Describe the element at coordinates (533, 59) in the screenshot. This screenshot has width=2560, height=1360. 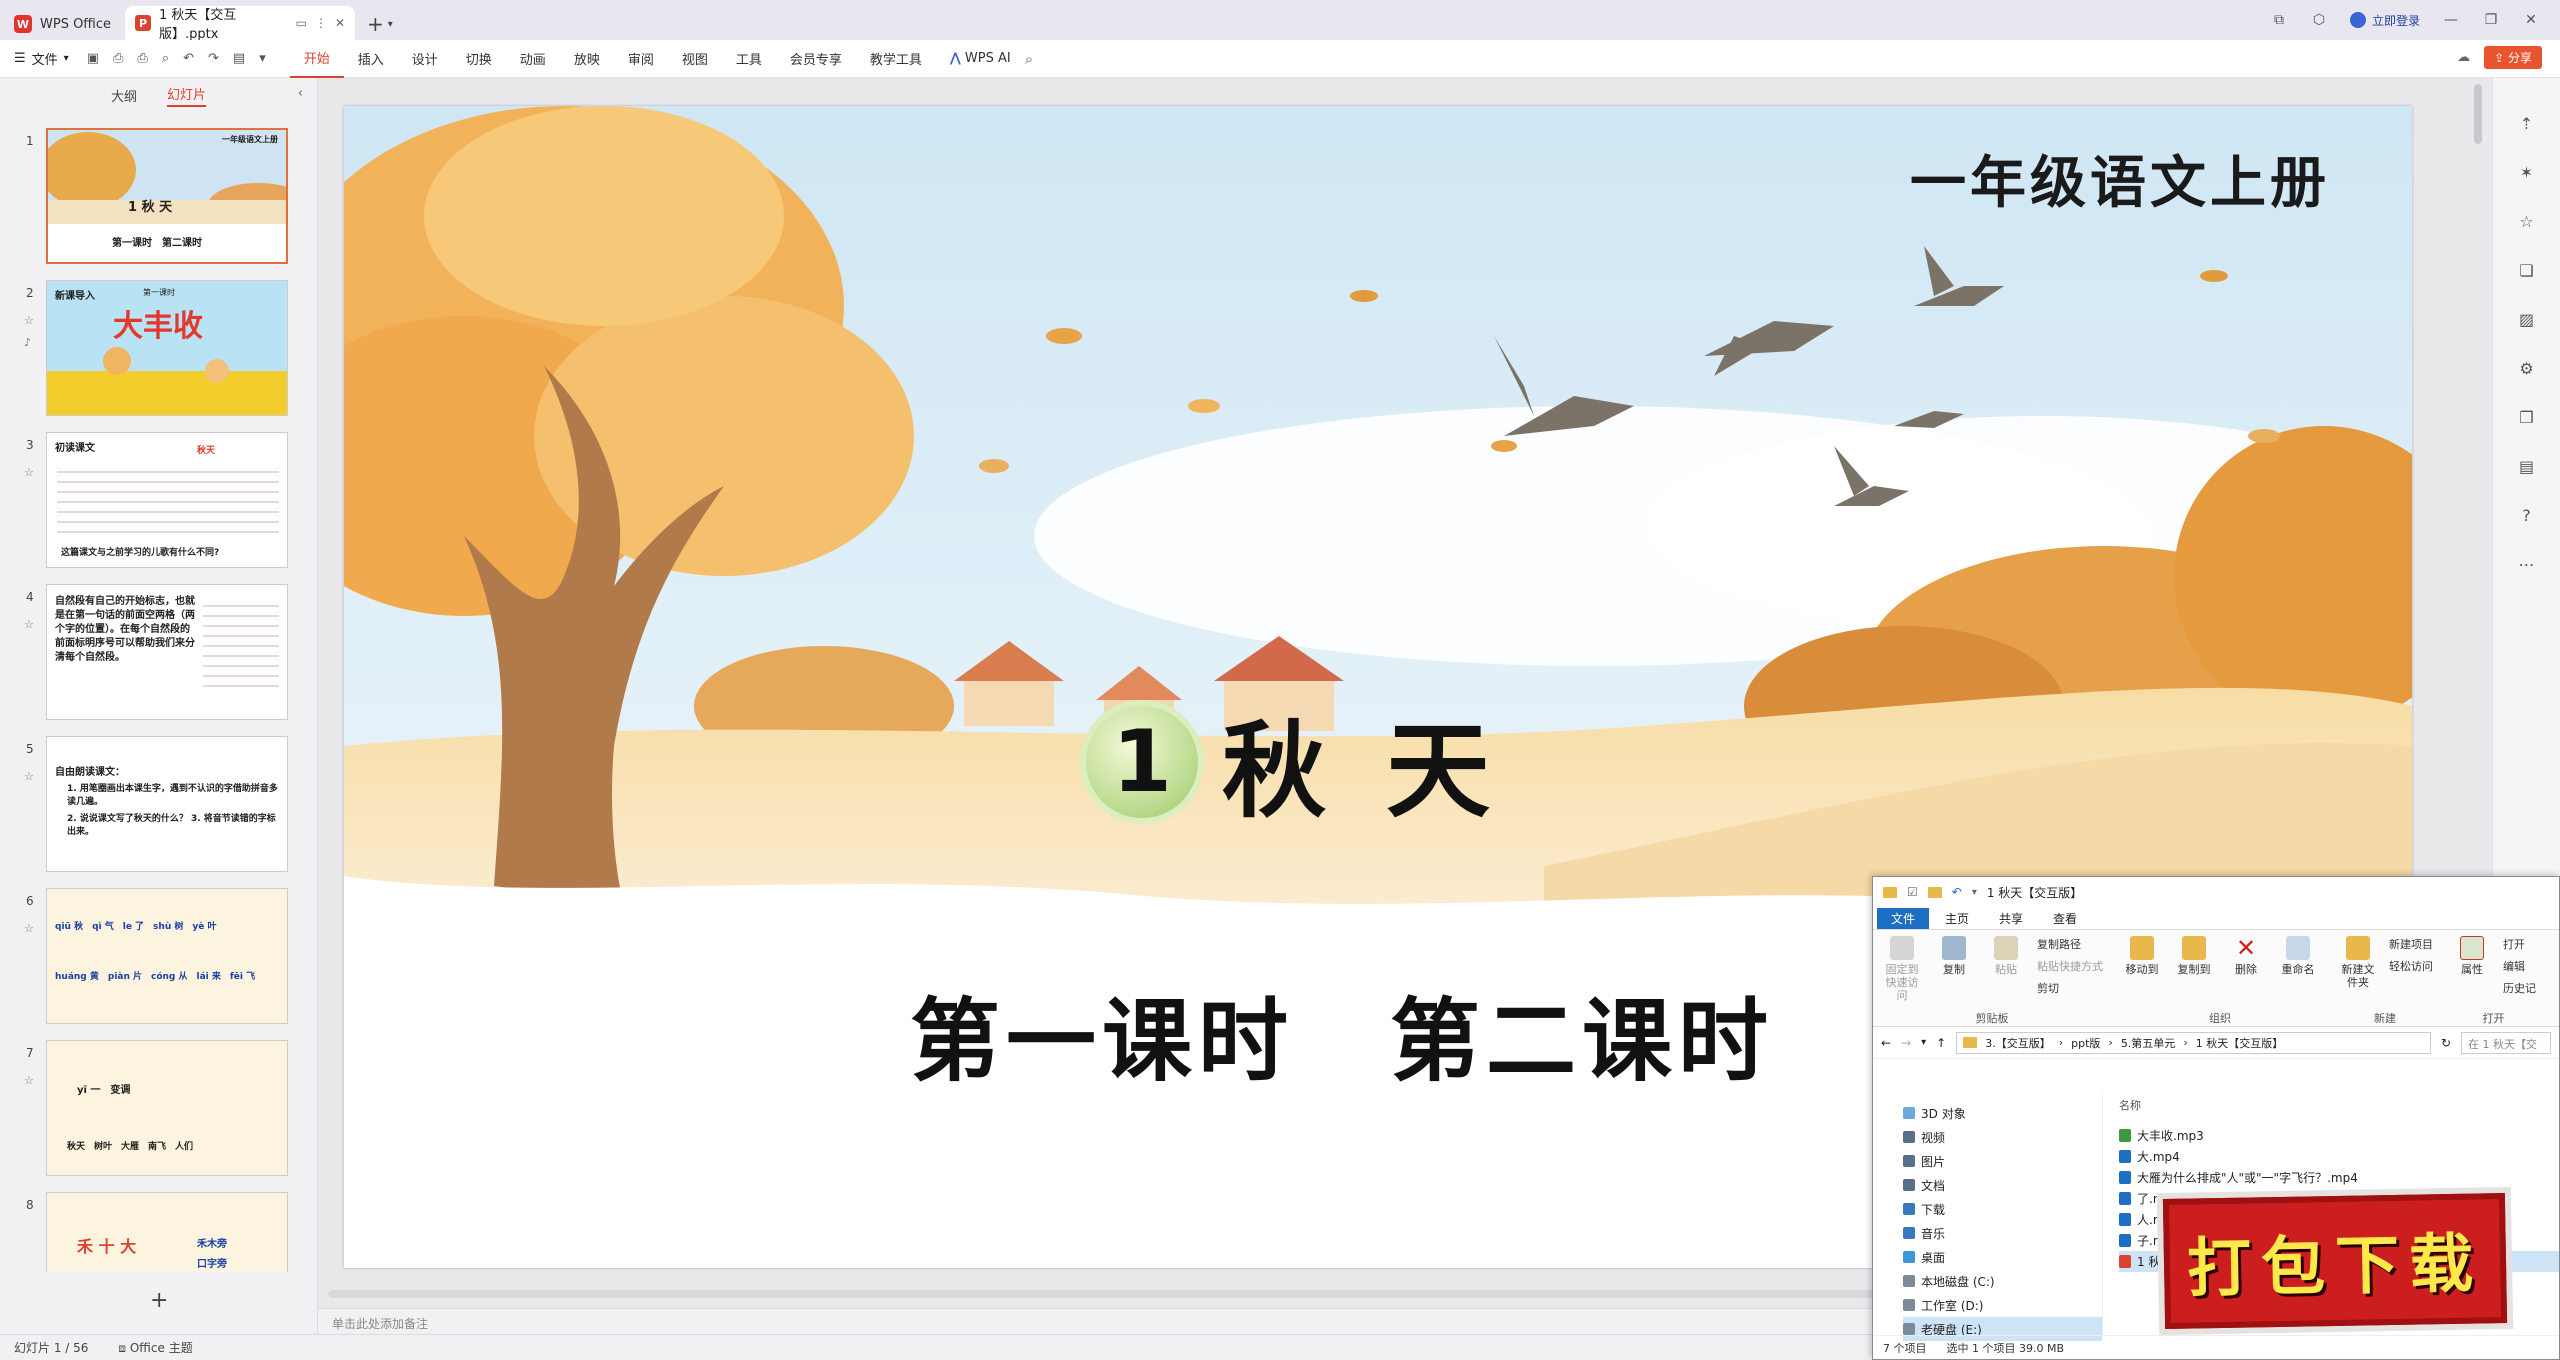
I see `menu-animation: 动画` at that location.